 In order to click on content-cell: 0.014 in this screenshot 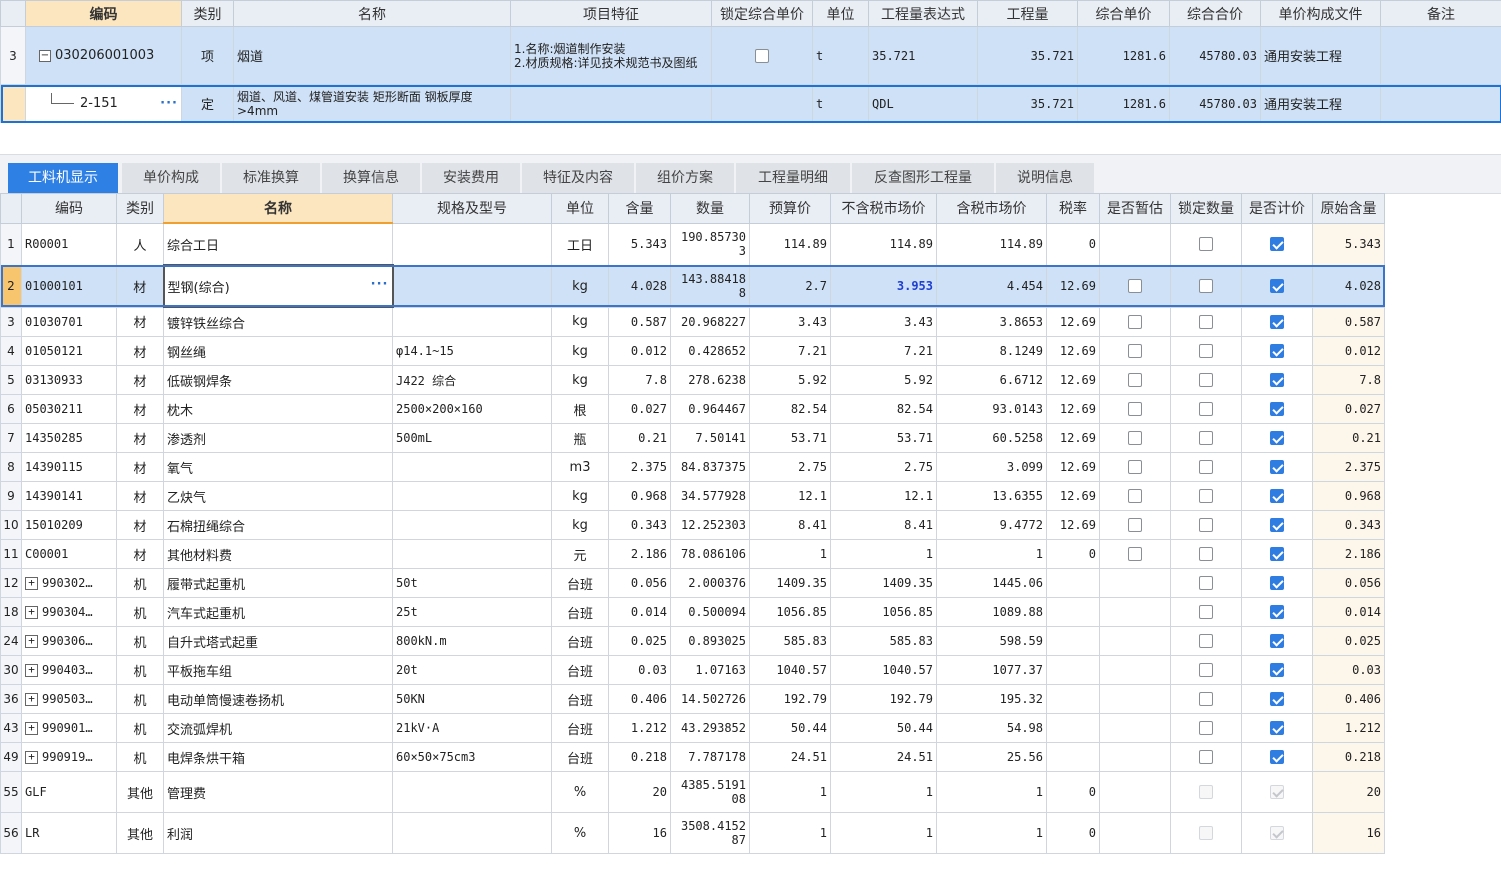, I will do `click(639, 612)`.